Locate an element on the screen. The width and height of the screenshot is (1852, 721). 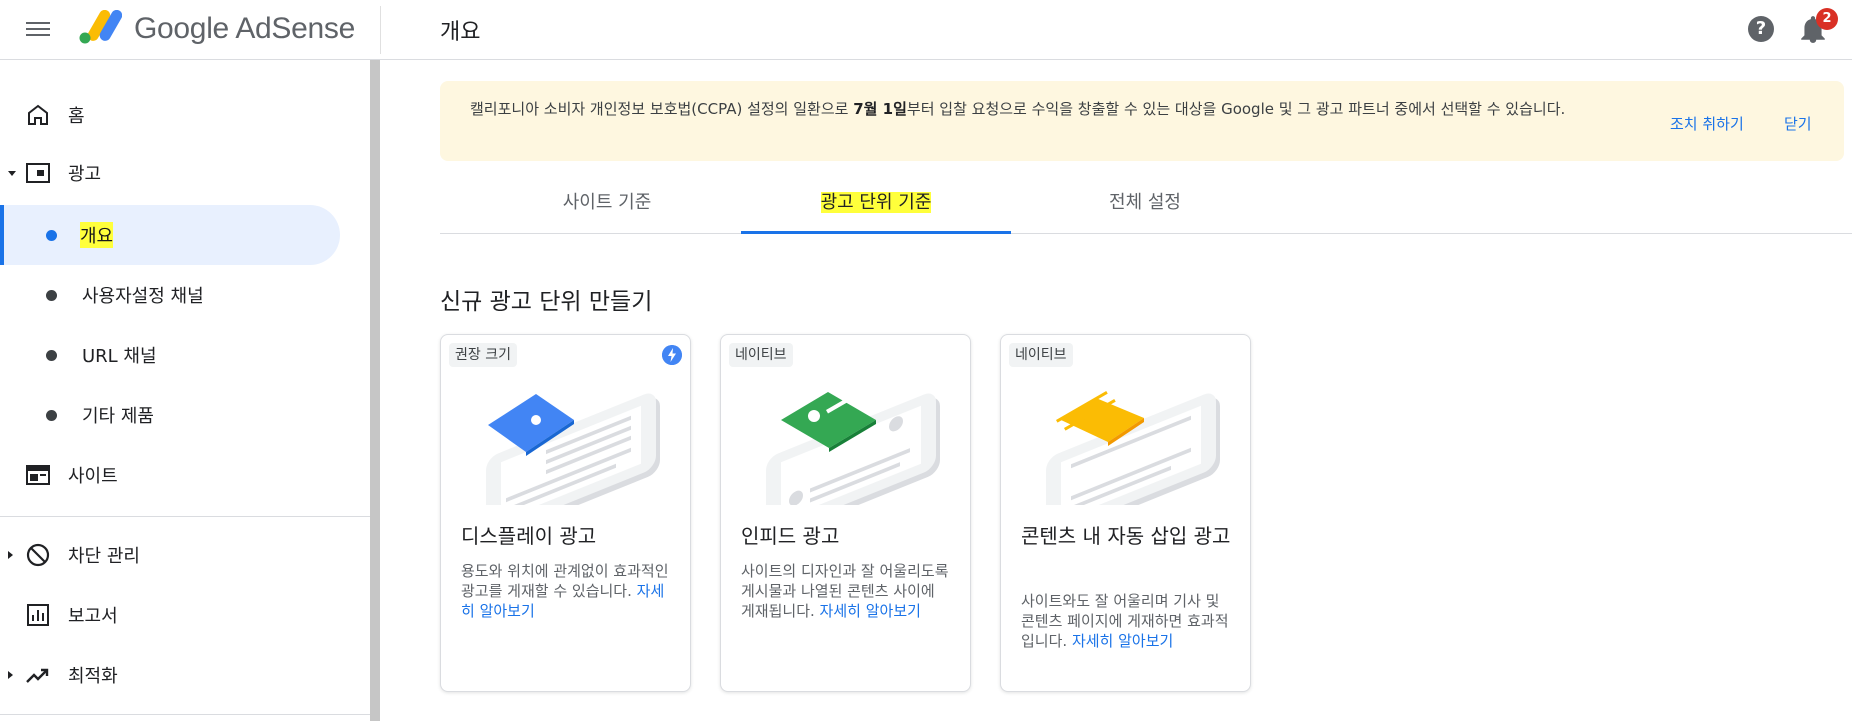
home-icon is located at coordinates (38, 114).